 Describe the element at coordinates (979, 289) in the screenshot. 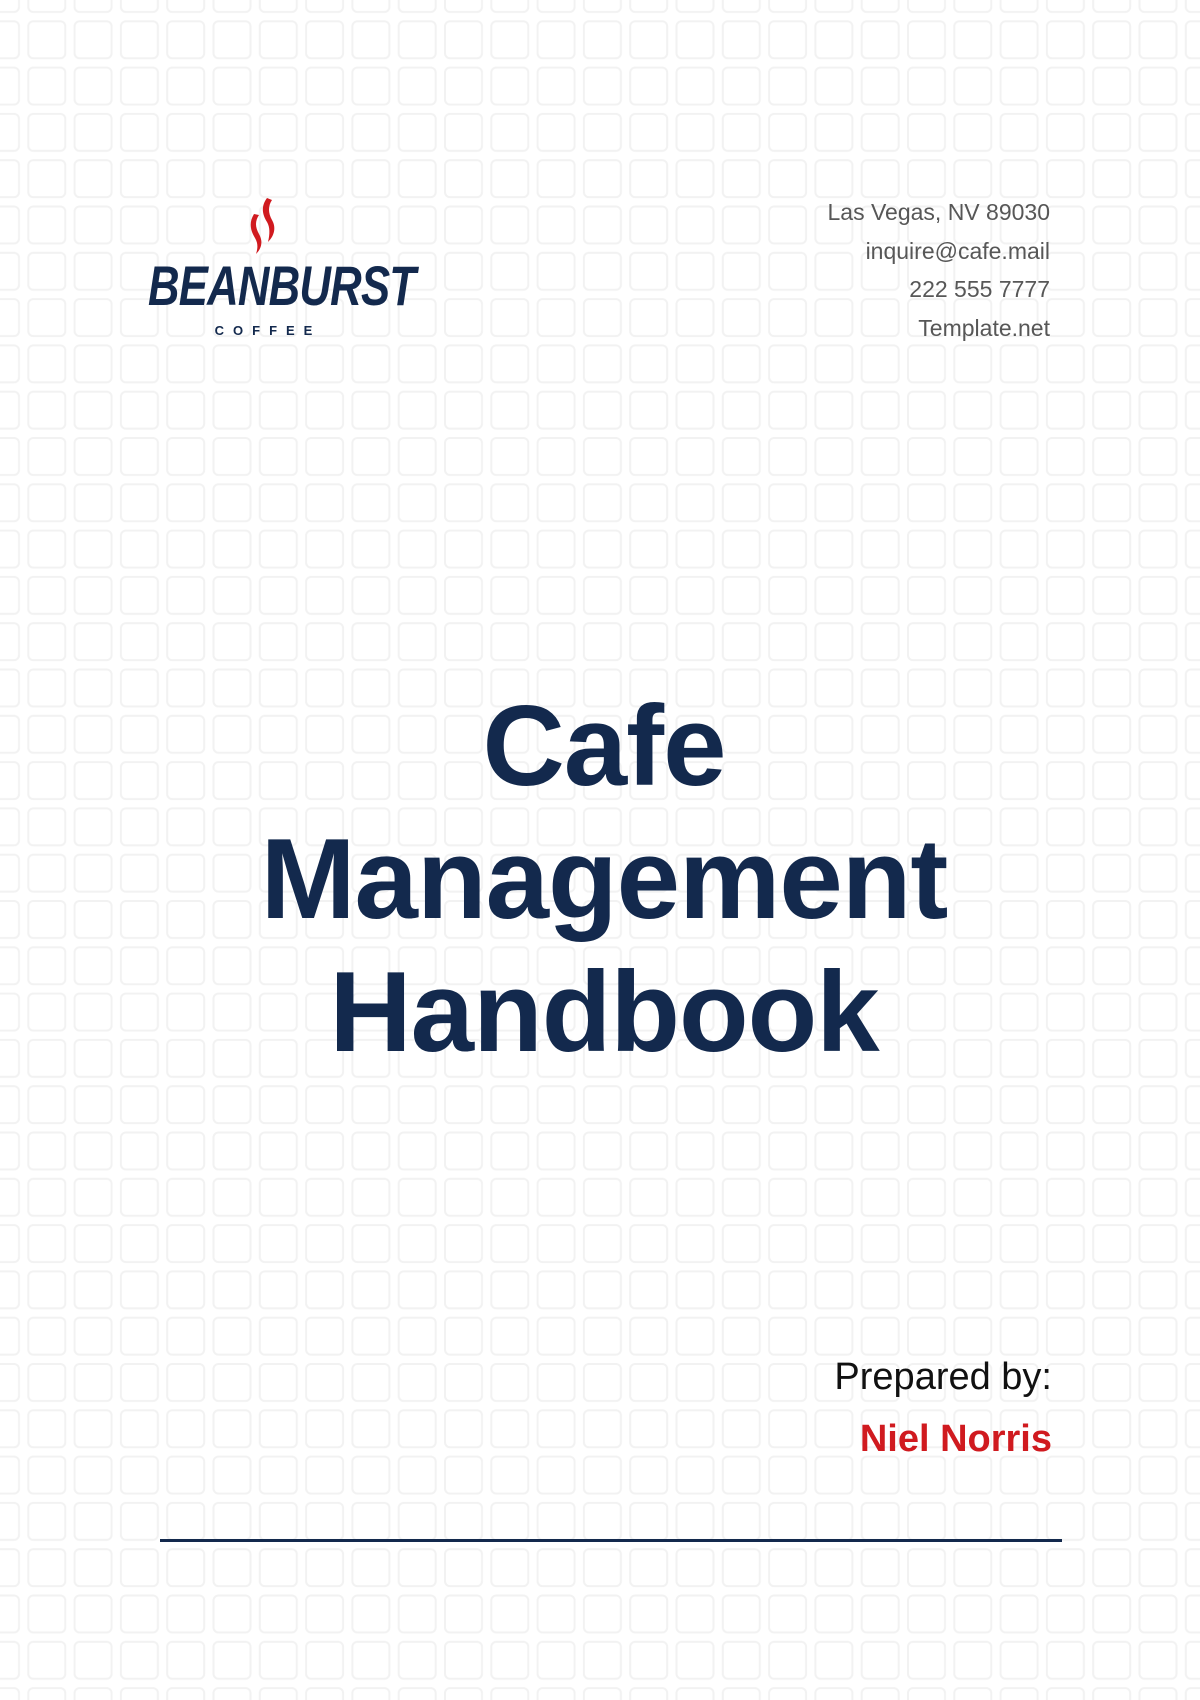

I see `contact-phone: 222 555 7777` at that location.